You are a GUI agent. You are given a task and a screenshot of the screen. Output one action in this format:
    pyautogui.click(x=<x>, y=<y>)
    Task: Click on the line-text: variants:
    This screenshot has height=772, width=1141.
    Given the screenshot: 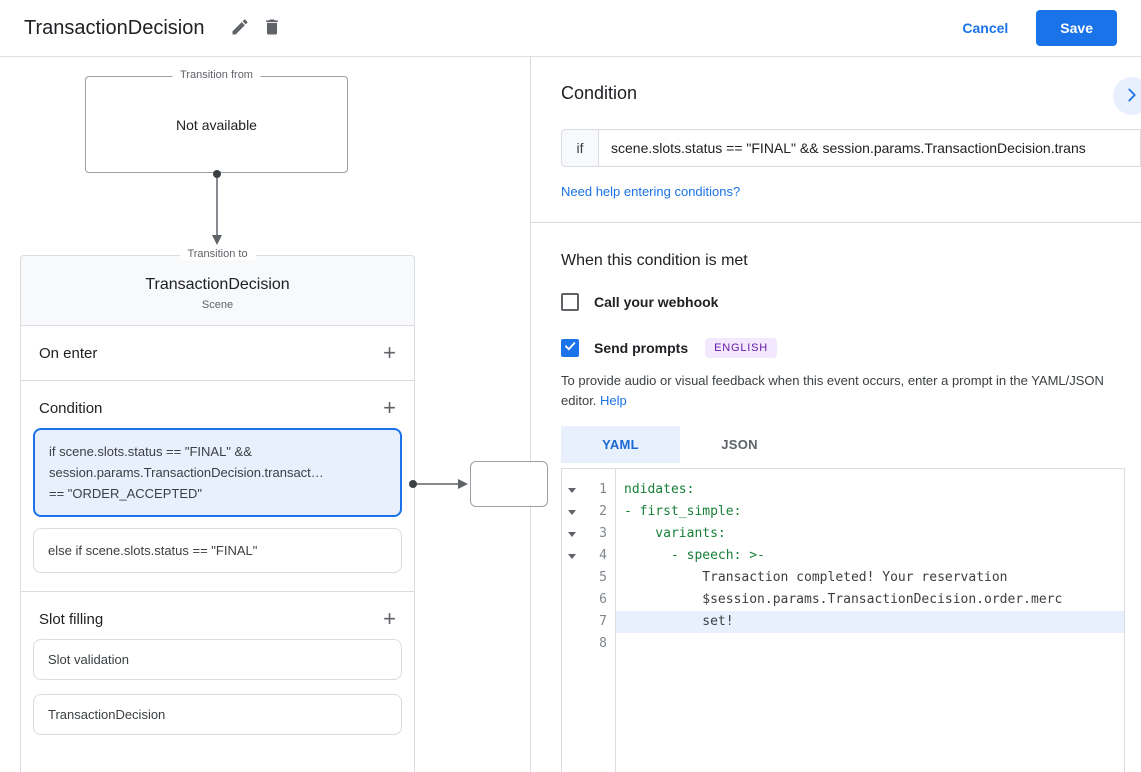 What is the action you would take?
    pyautogui.click(x=675, y=533)
    